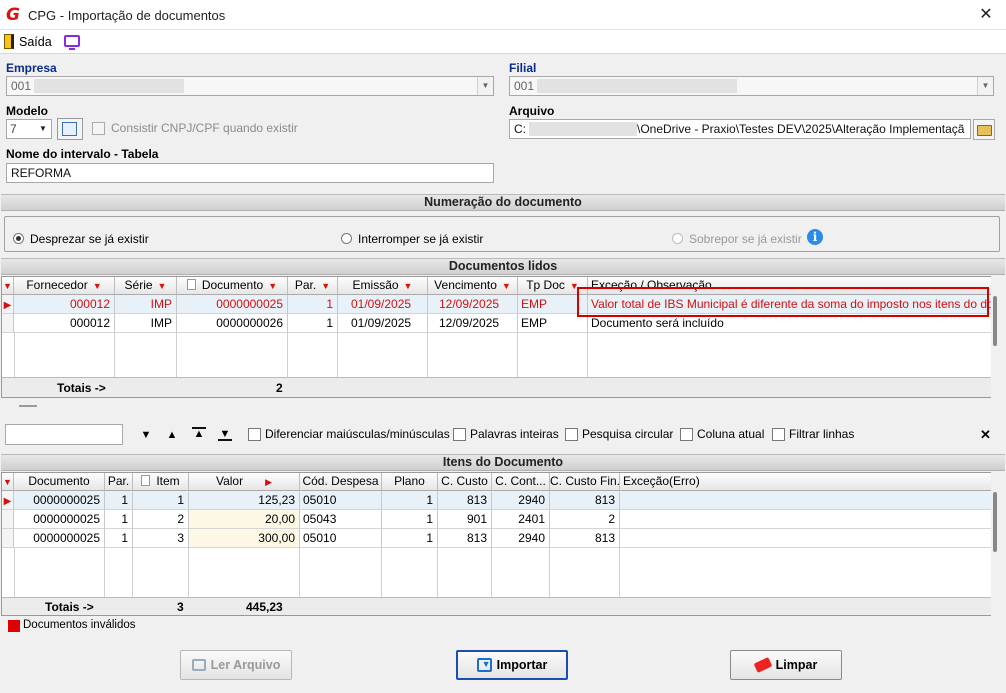 Image resolution: width=1006 pixels, height=693 pixels. What do you see at coordinates (199, 434) in the screenshot?
I see `arrow-first-icon: ▲` at bounding box center [199, 434].